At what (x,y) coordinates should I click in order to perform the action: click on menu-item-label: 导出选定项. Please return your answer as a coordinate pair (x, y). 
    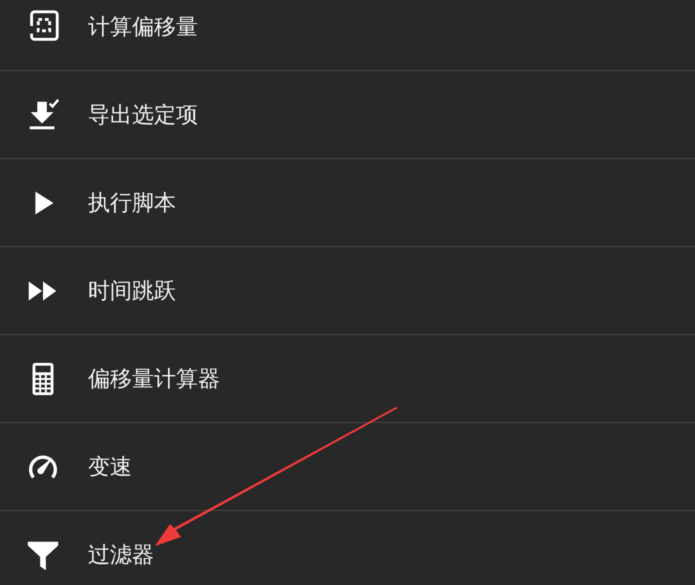
    Looking at the image, I should click on (143, 116).